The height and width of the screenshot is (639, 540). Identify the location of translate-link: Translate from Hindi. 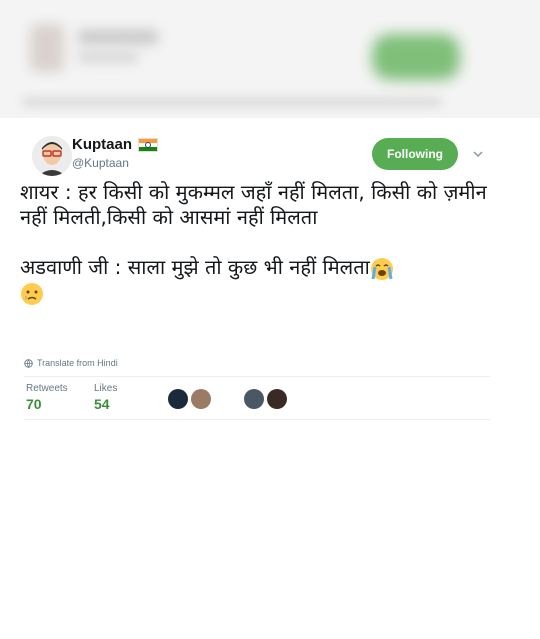
(71, 363).